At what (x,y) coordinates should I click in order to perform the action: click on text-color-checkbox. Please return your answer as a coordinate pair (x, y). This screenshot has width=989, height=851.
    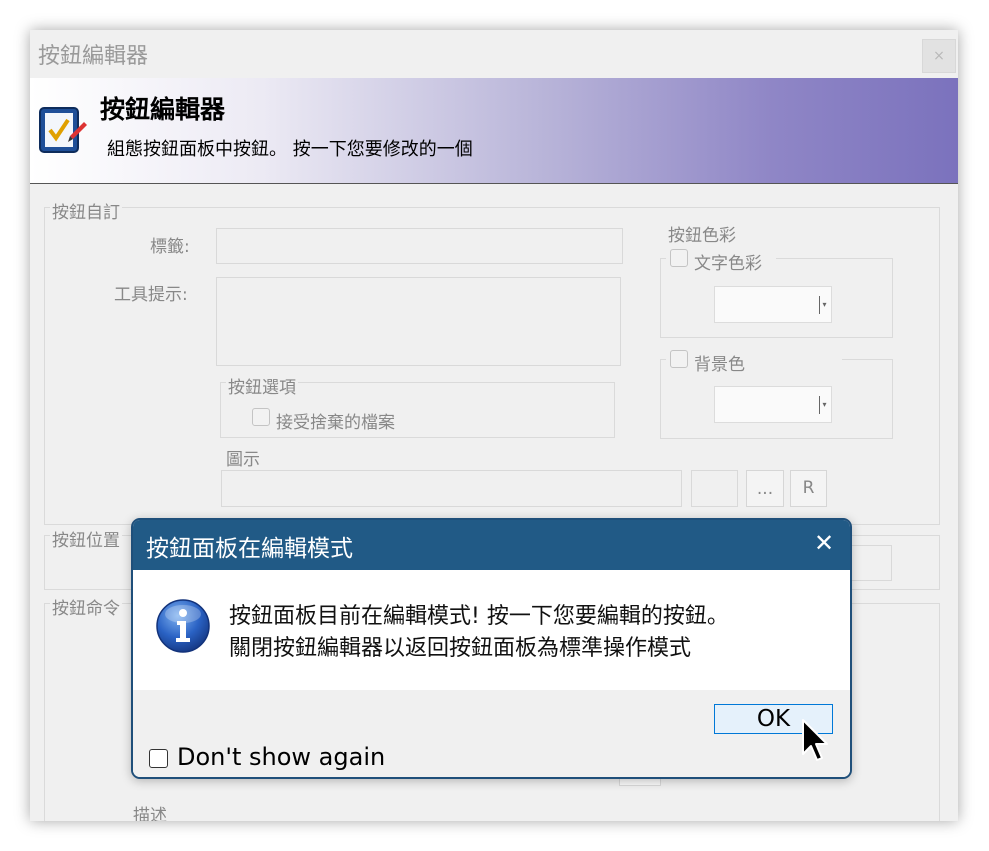
    Looking at the image, I should click on (679, 258).